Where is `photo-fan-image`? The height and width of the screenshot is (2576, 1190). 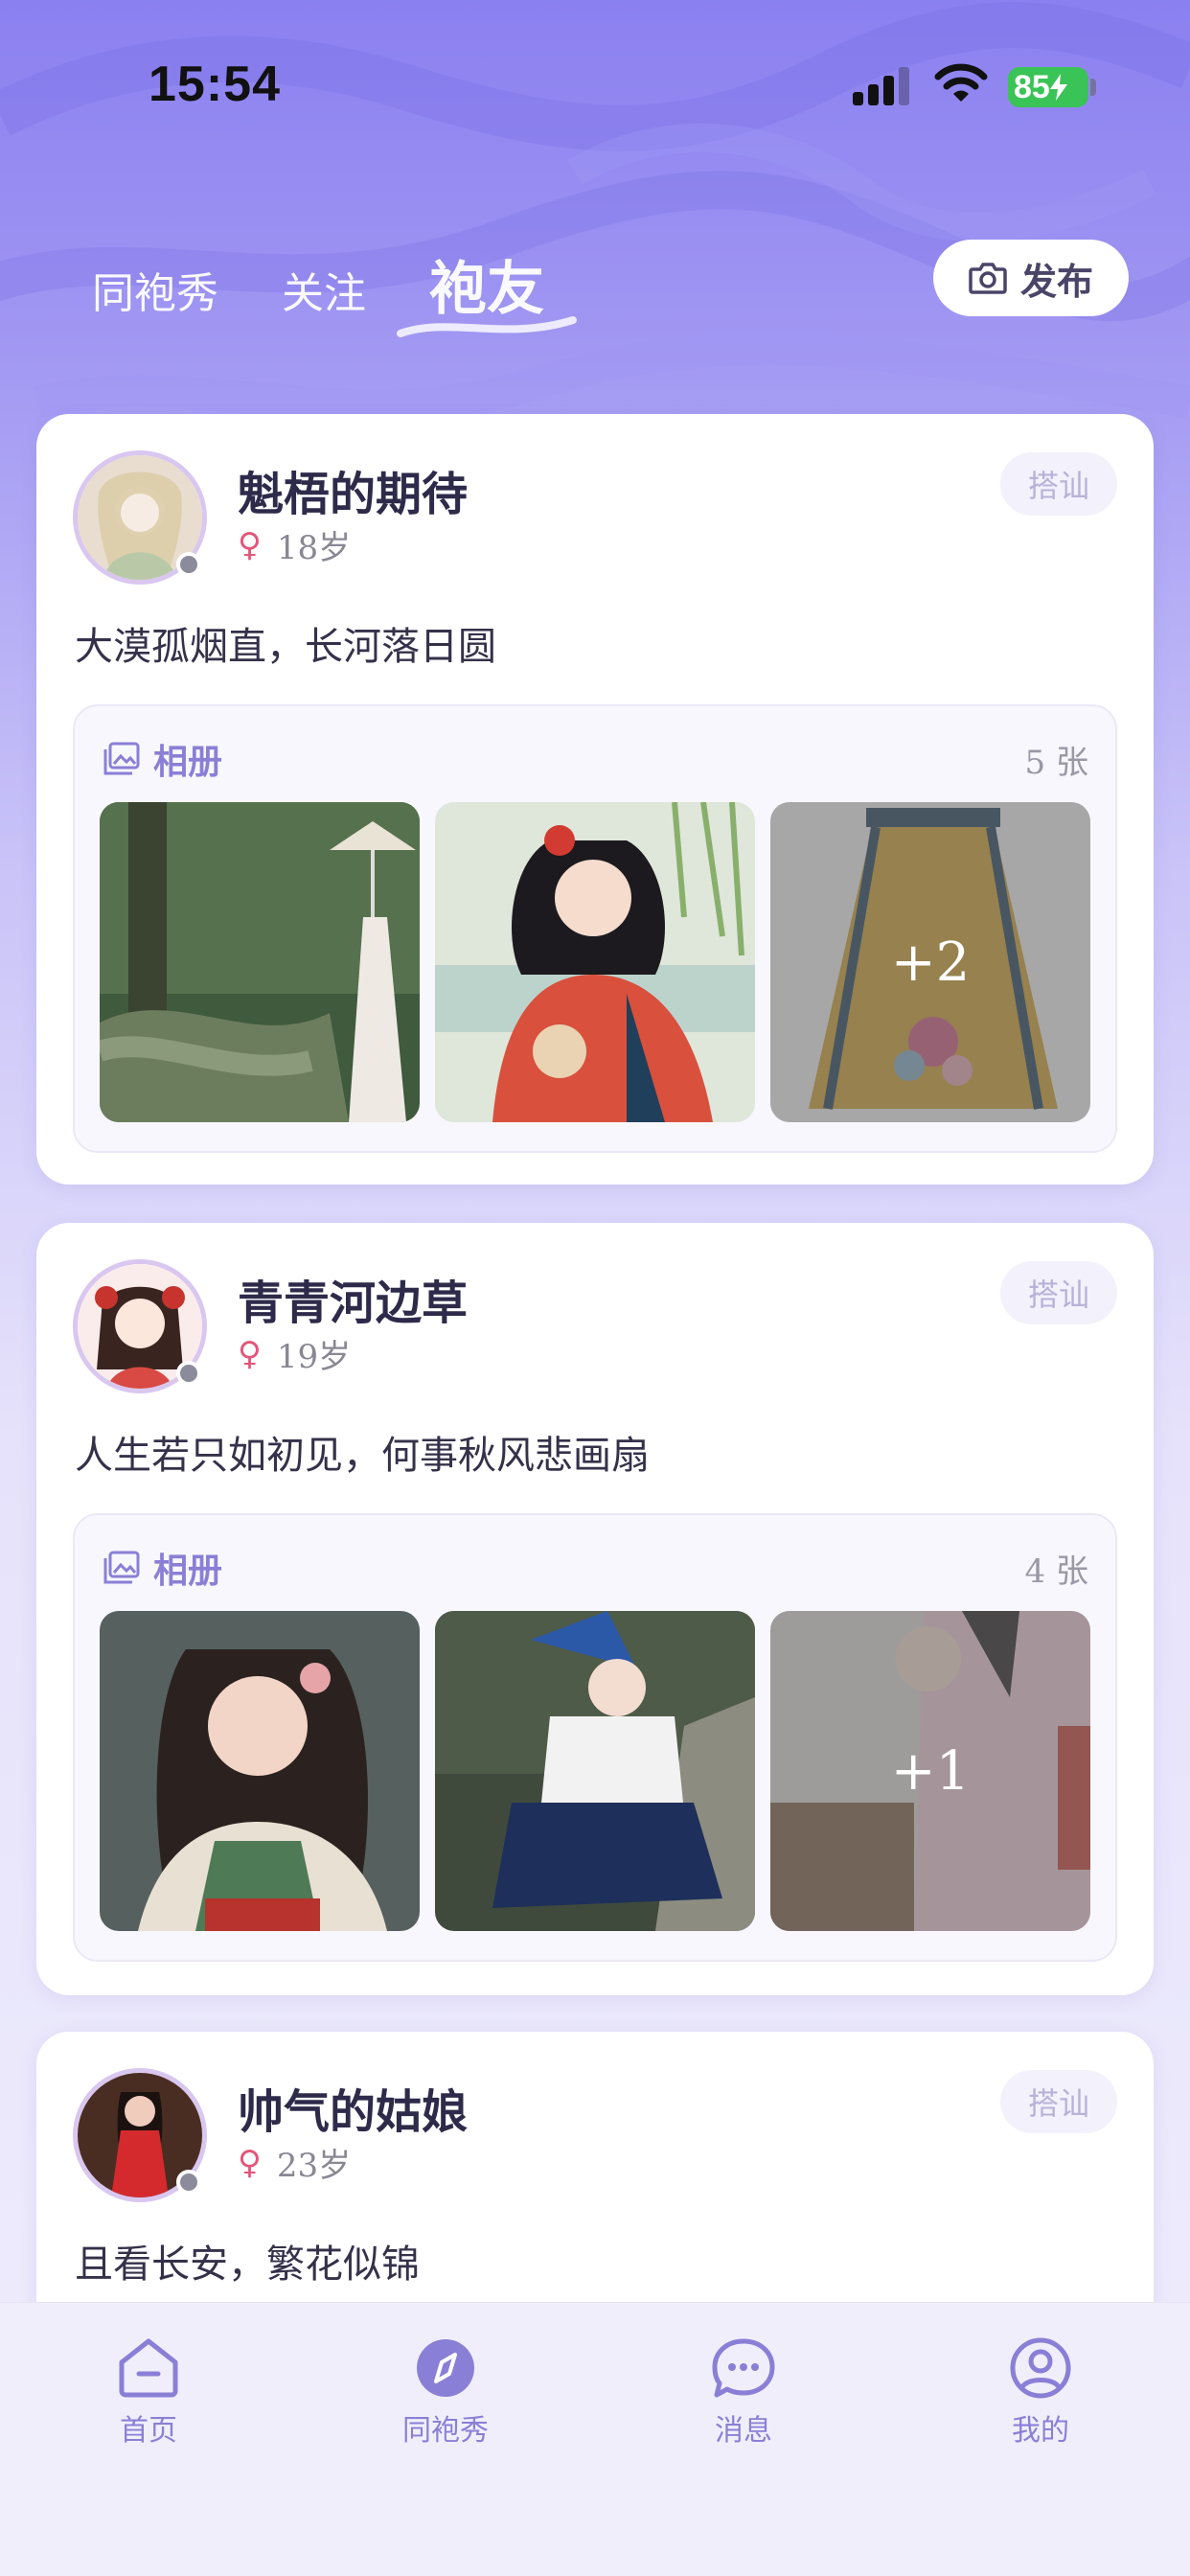 photo-fan-image is located at coordinates (595, 1771).